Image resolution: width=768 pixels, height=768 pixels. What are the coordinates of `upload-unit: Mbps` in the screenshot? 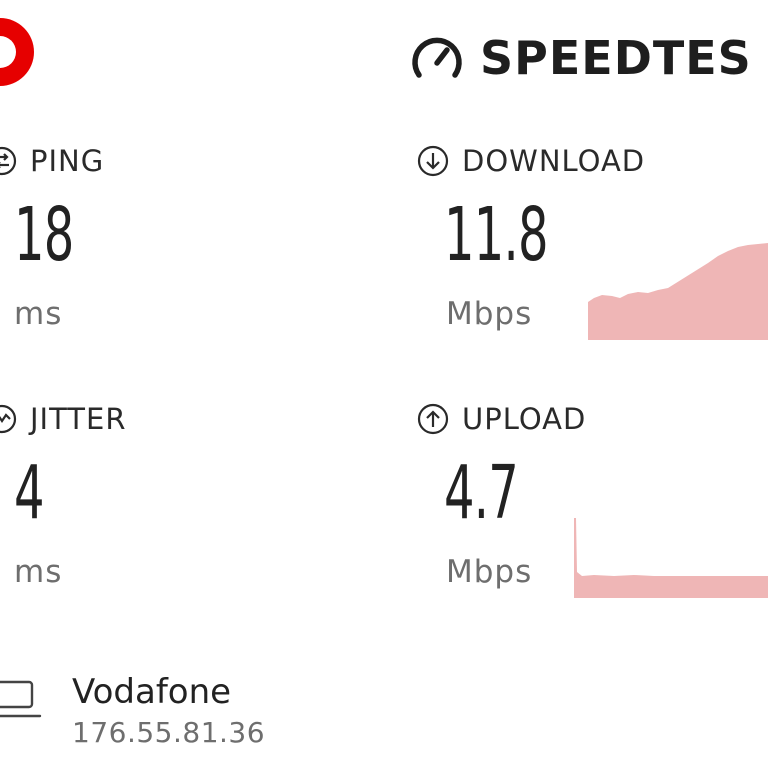 It's located at (489, 572).